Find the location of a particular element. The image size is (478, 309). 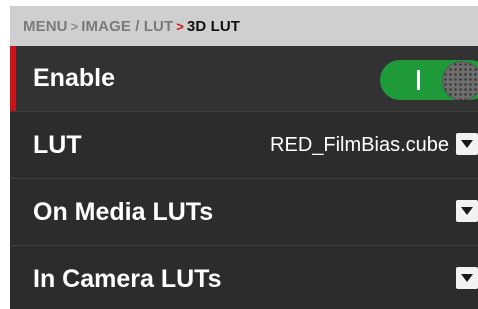

breadcrumb-menu: MENU is located at coordinates (45, 26).